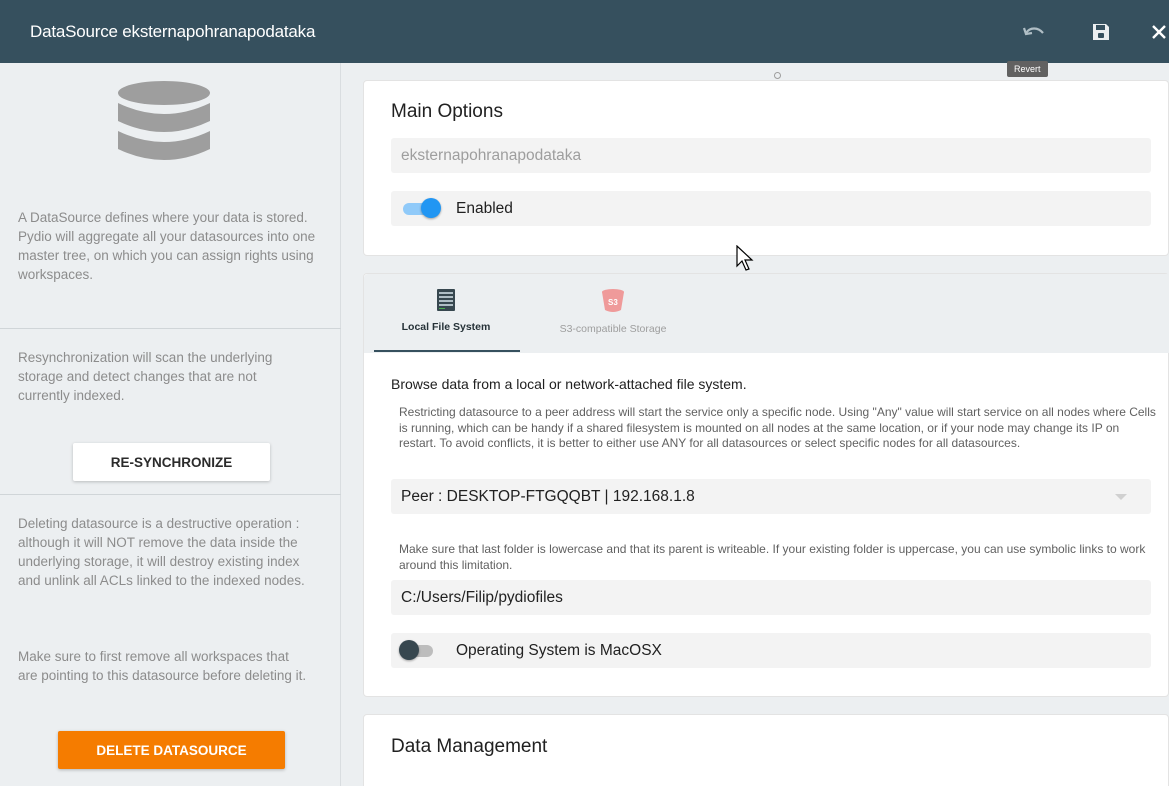 This screenshot has height=786, width=1169. What do you see at coordinates (447, 351) in the screenshot?
I see `active-tab-indicator` at bounding box center [447, 351].